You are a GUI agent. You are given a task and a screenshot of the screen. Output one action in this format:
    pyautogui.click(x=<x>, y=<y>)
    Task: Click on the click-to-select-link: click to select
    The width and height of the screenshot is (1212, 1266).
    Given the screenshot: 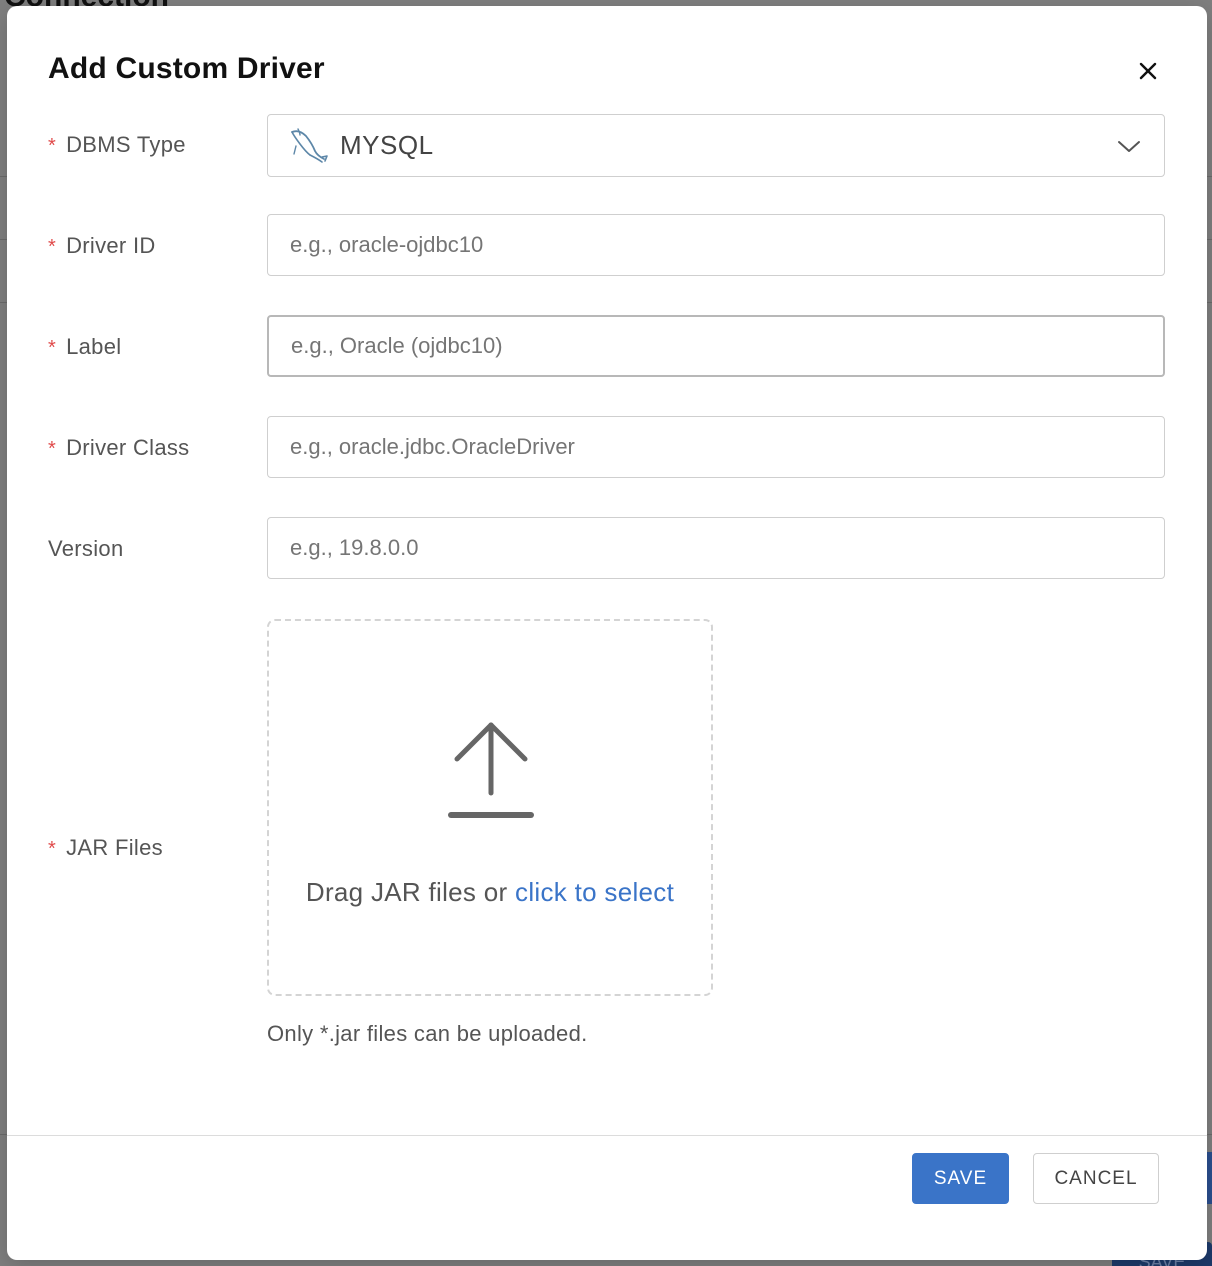 What is the action you would take?
    pyautogui.click(x=594, y=892)
    